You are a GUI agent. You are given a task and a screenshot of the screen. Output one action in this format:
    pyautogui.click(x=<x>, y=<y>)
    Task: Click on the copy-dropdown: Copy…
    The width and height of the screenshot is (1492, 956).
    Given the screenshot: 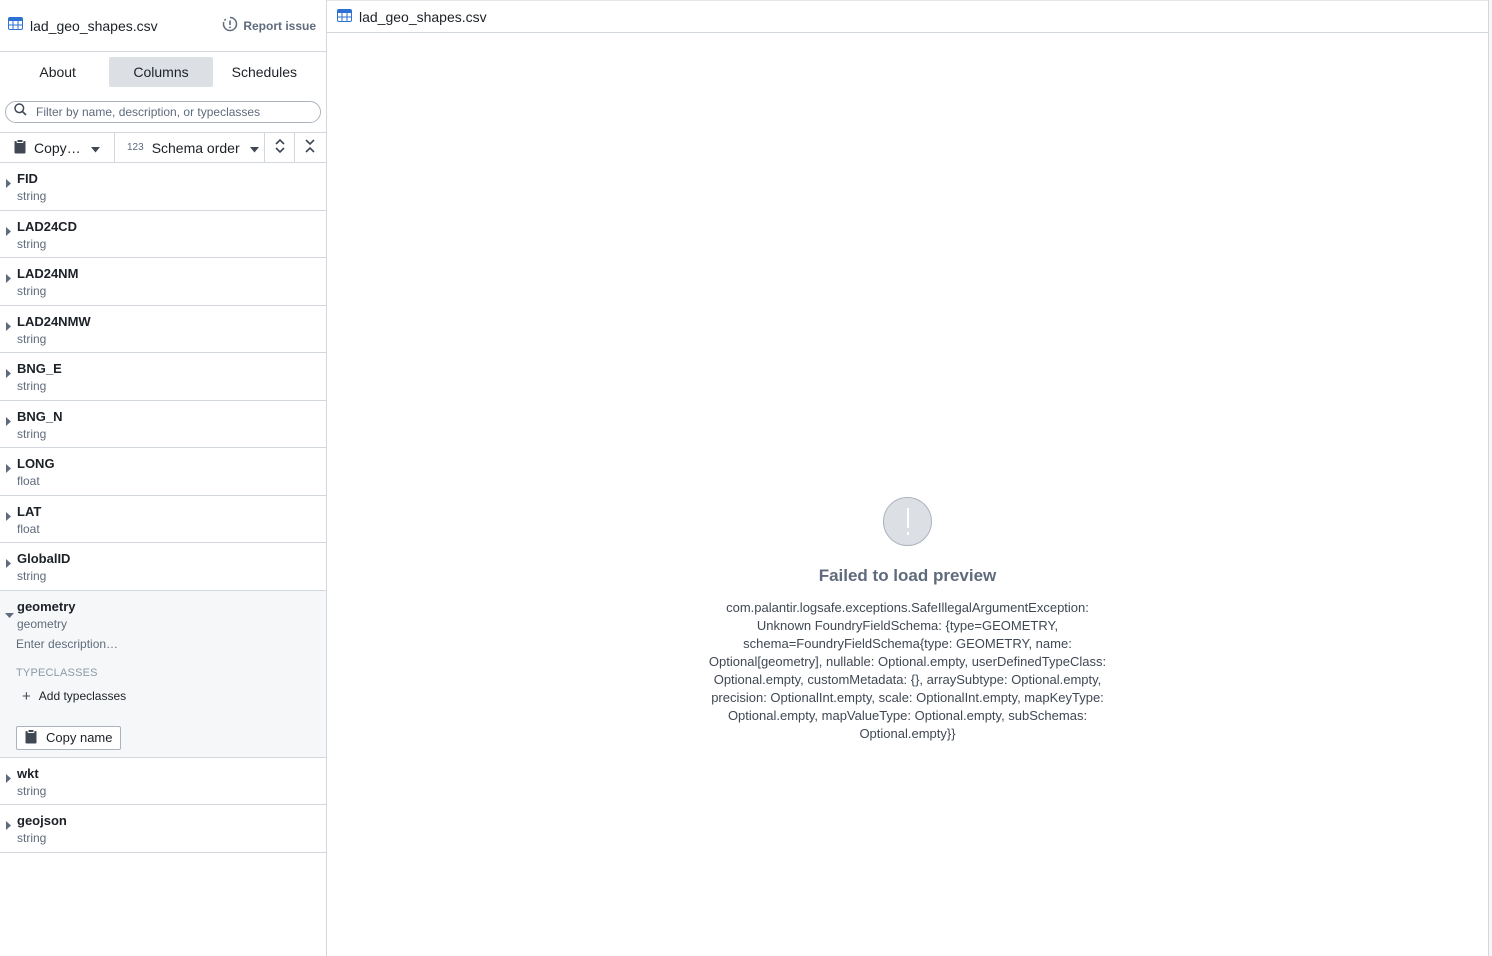 What is the action you would take?
    pyautogui.click(x=57, y=147)
    